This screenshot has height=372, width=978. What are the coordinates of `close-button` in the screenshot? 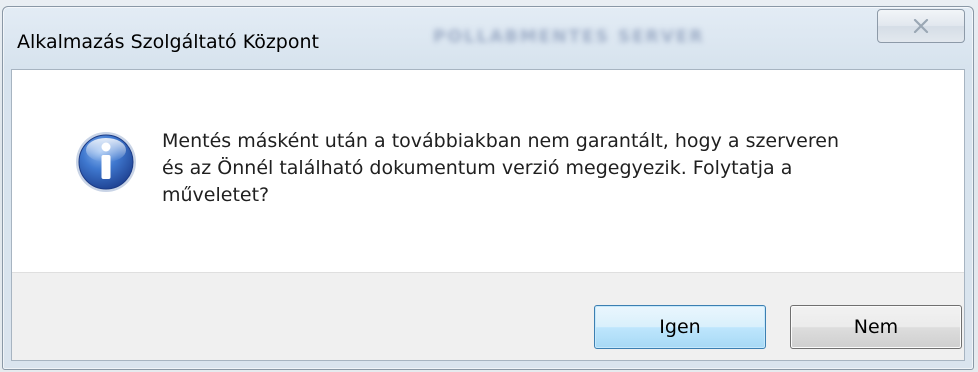 It's located at (921, 26).